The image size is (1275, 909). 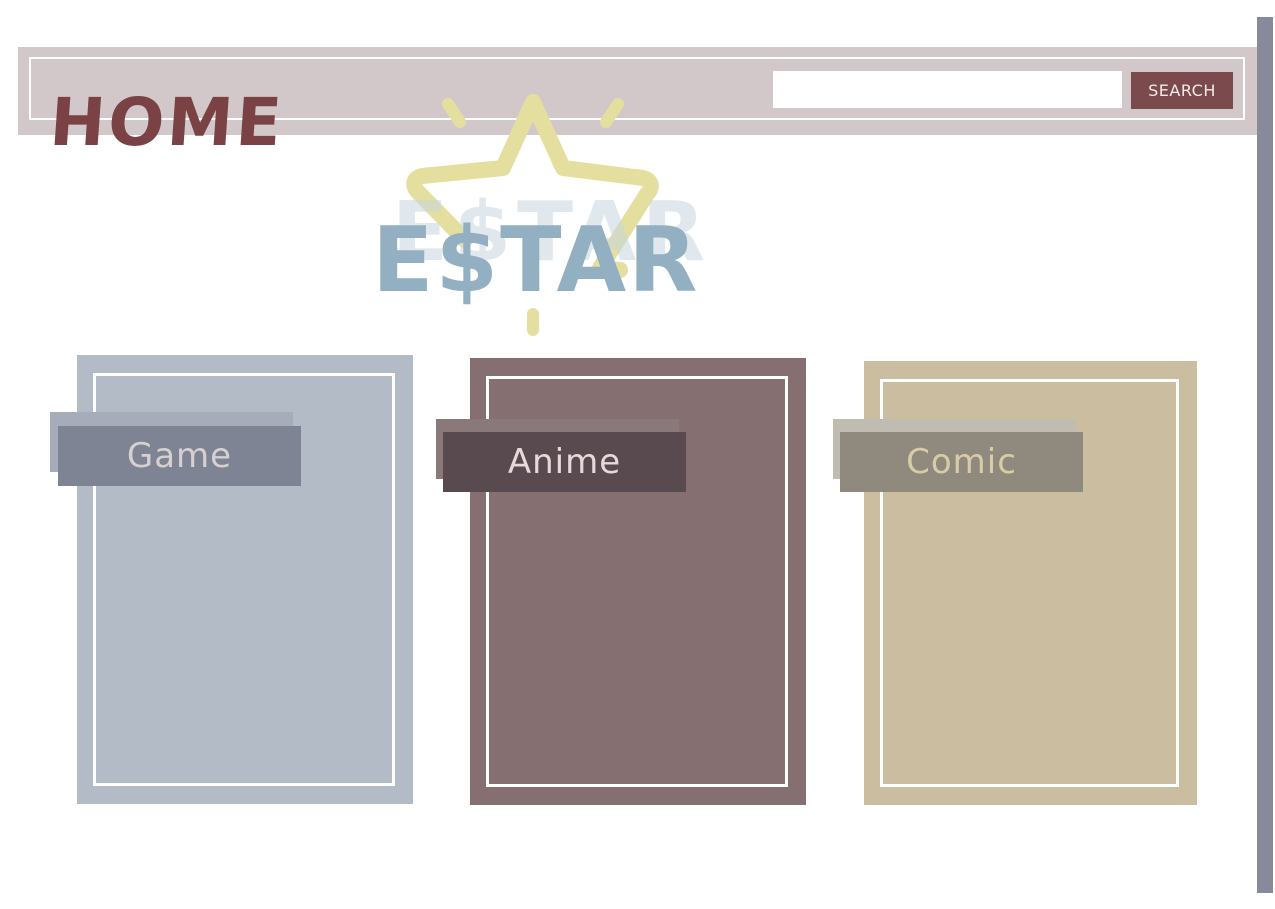 What do you see at coordinates (536, 260) in the screenshot?
I see `logo-text: E$TAR` at bounding box center [536, 260].